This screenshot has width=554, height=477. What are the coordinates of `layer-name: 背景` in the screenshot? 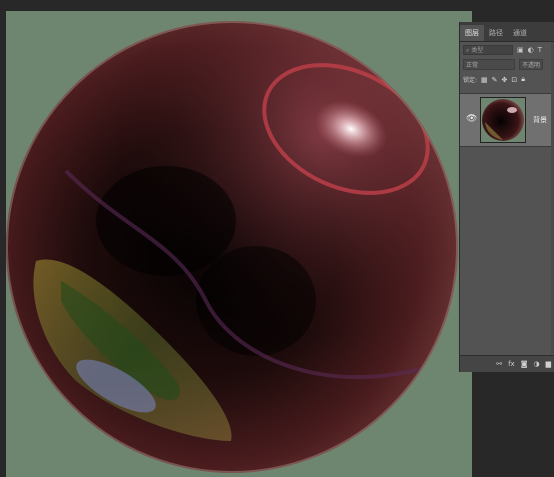 It's located at (540, 120).